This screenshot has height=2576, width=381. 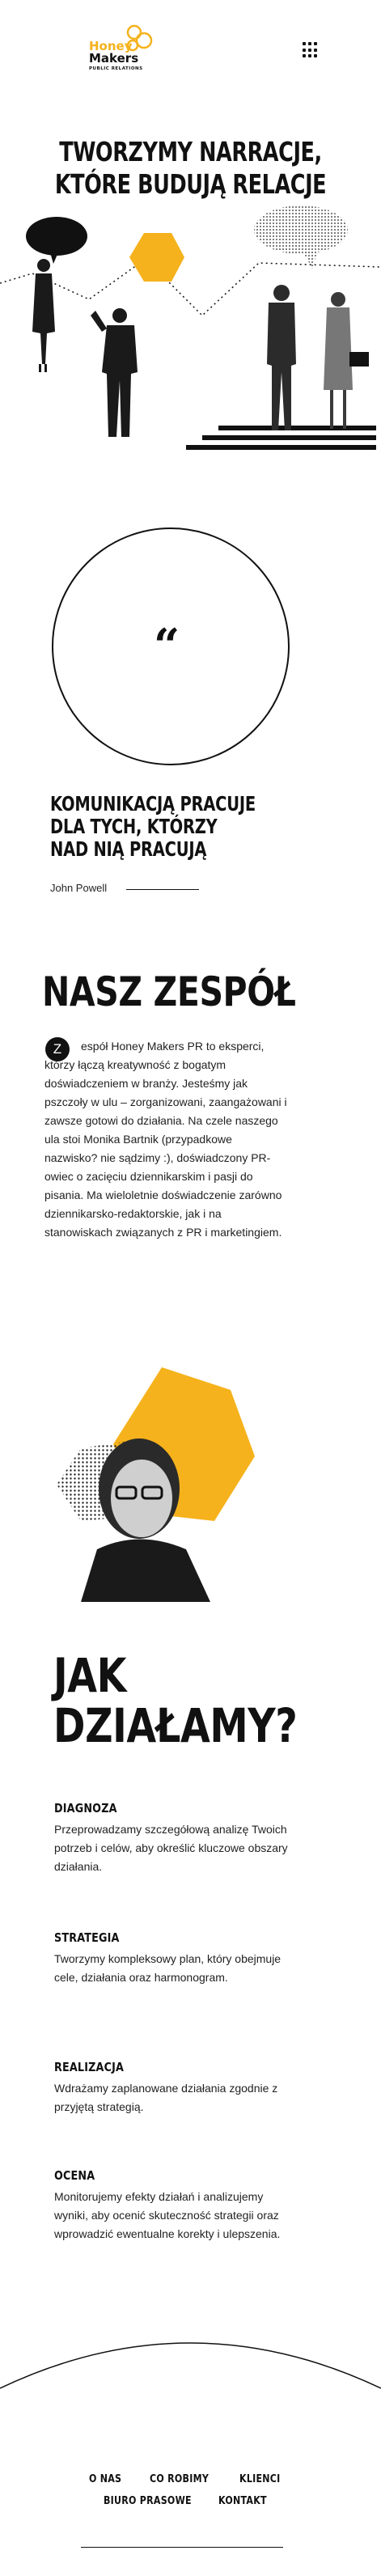 I want to click on dropcap: Z, so click(x=57, y=1049).